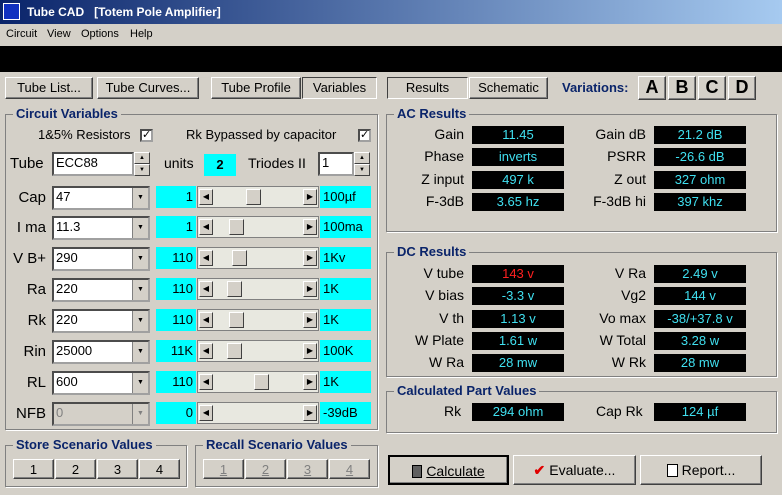 The height and width of the screenshot is (495, 782). What do you see at coordinates (700, 180) in the screenshot?
I see `z-out-value: 327 ohm` at bounding box center [700, 180].